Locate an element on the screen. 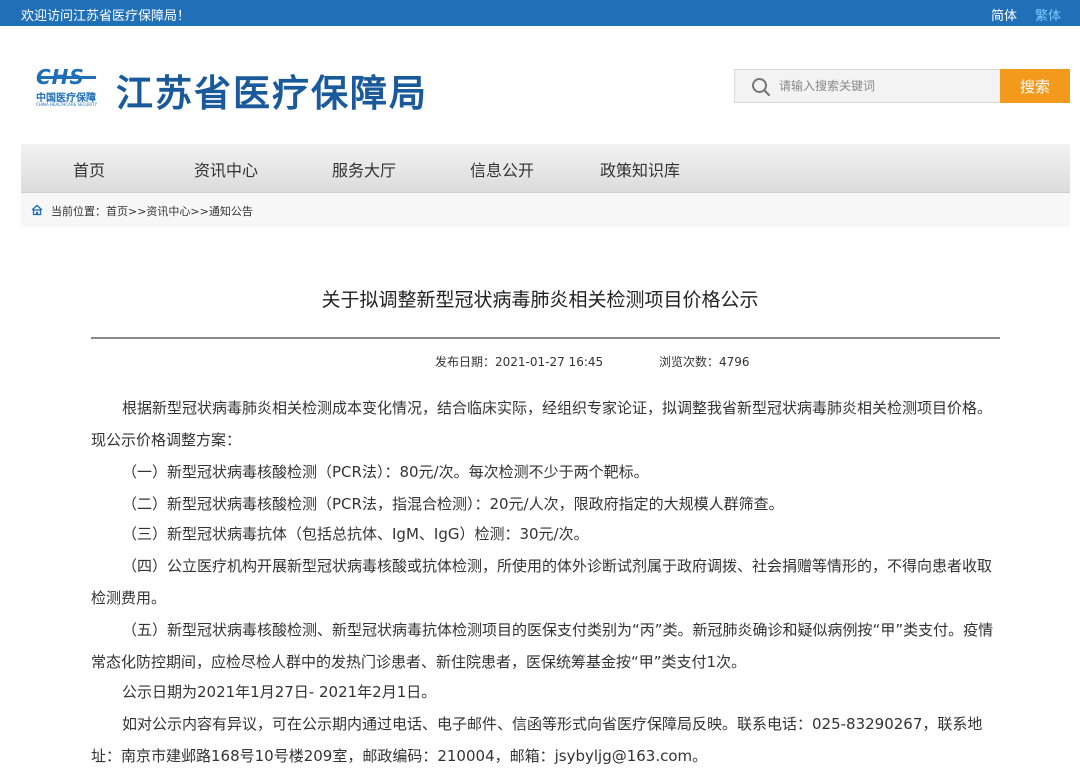 Image resolution: width=1080 pixels, height=772 pixels. logo-subtitle-en: CHINA HEALTHCARE SECURITY is located at coordinates (67, 104).